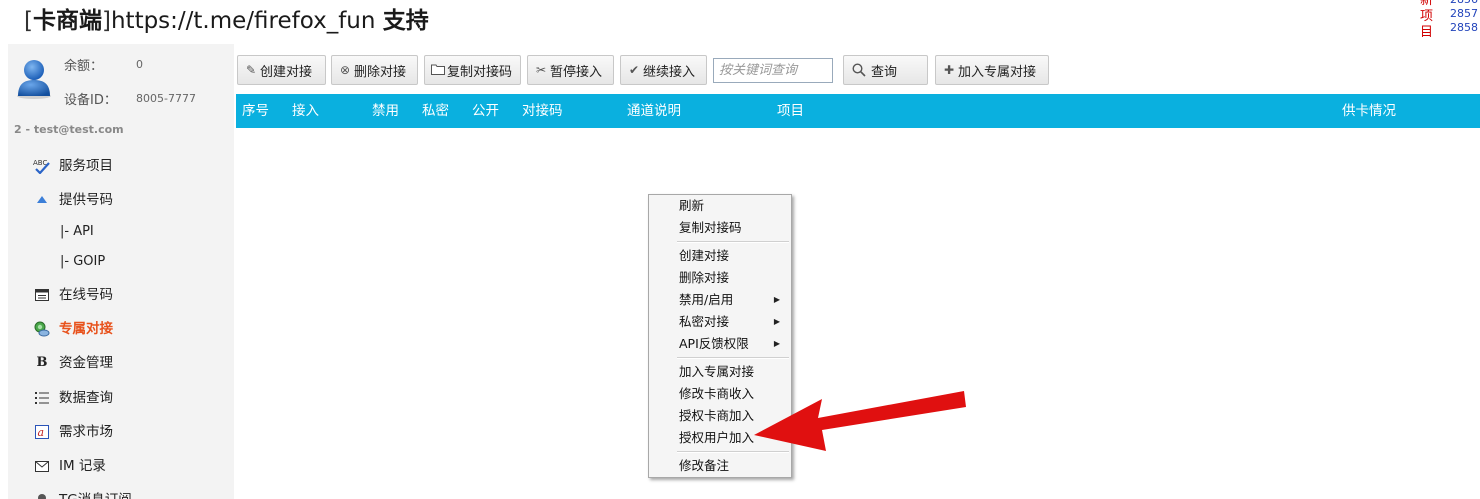 The image size is (1480, 499). Describe the element at coordinates (77, 232) in the screenshot. I see `sidebar-item-api: |- API` at that location.